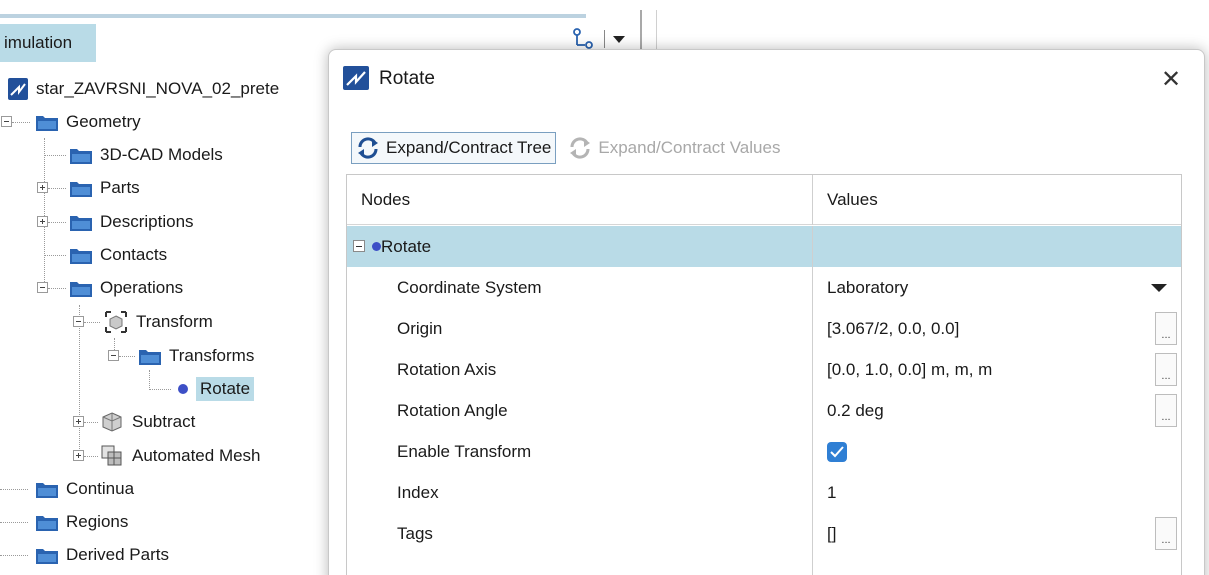 Image resolution: width=1209 pixels, height=575 pixels. What do you see at coordinates (42, 287) in the screenshot?
I see `expander-operations` at bounding box center [42, 287].